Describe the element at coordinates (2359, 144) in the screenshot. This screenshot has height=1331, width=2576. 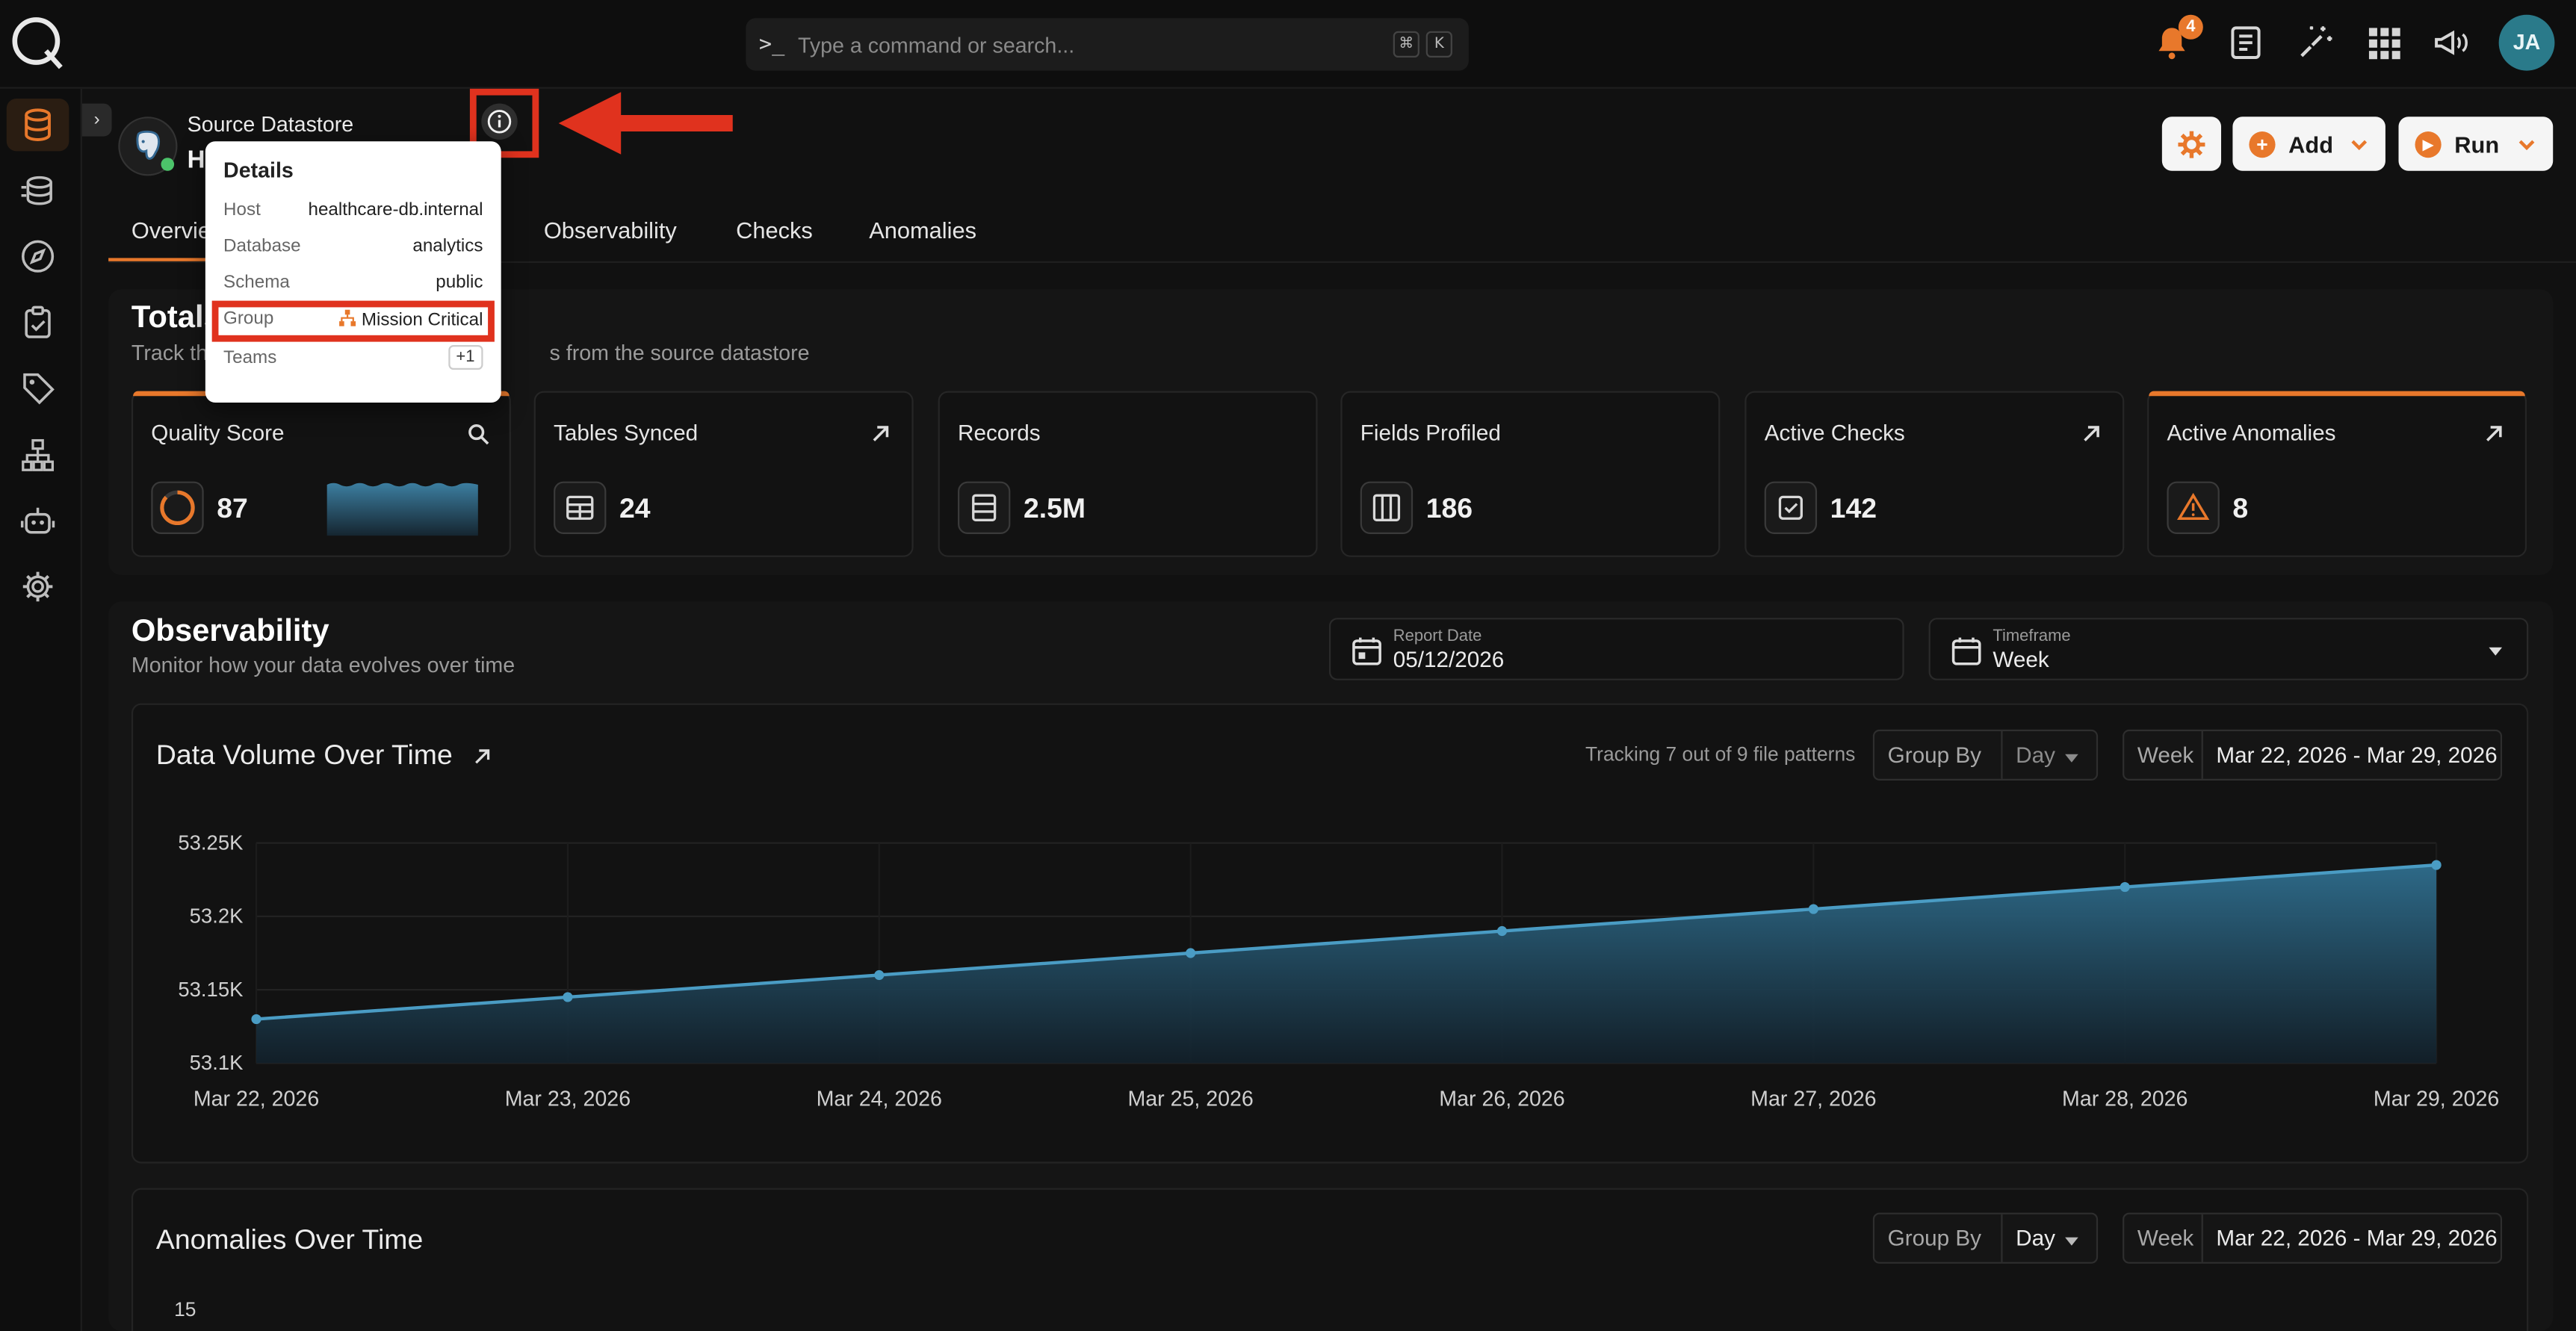
I see `chevron-down-icon` at that location.